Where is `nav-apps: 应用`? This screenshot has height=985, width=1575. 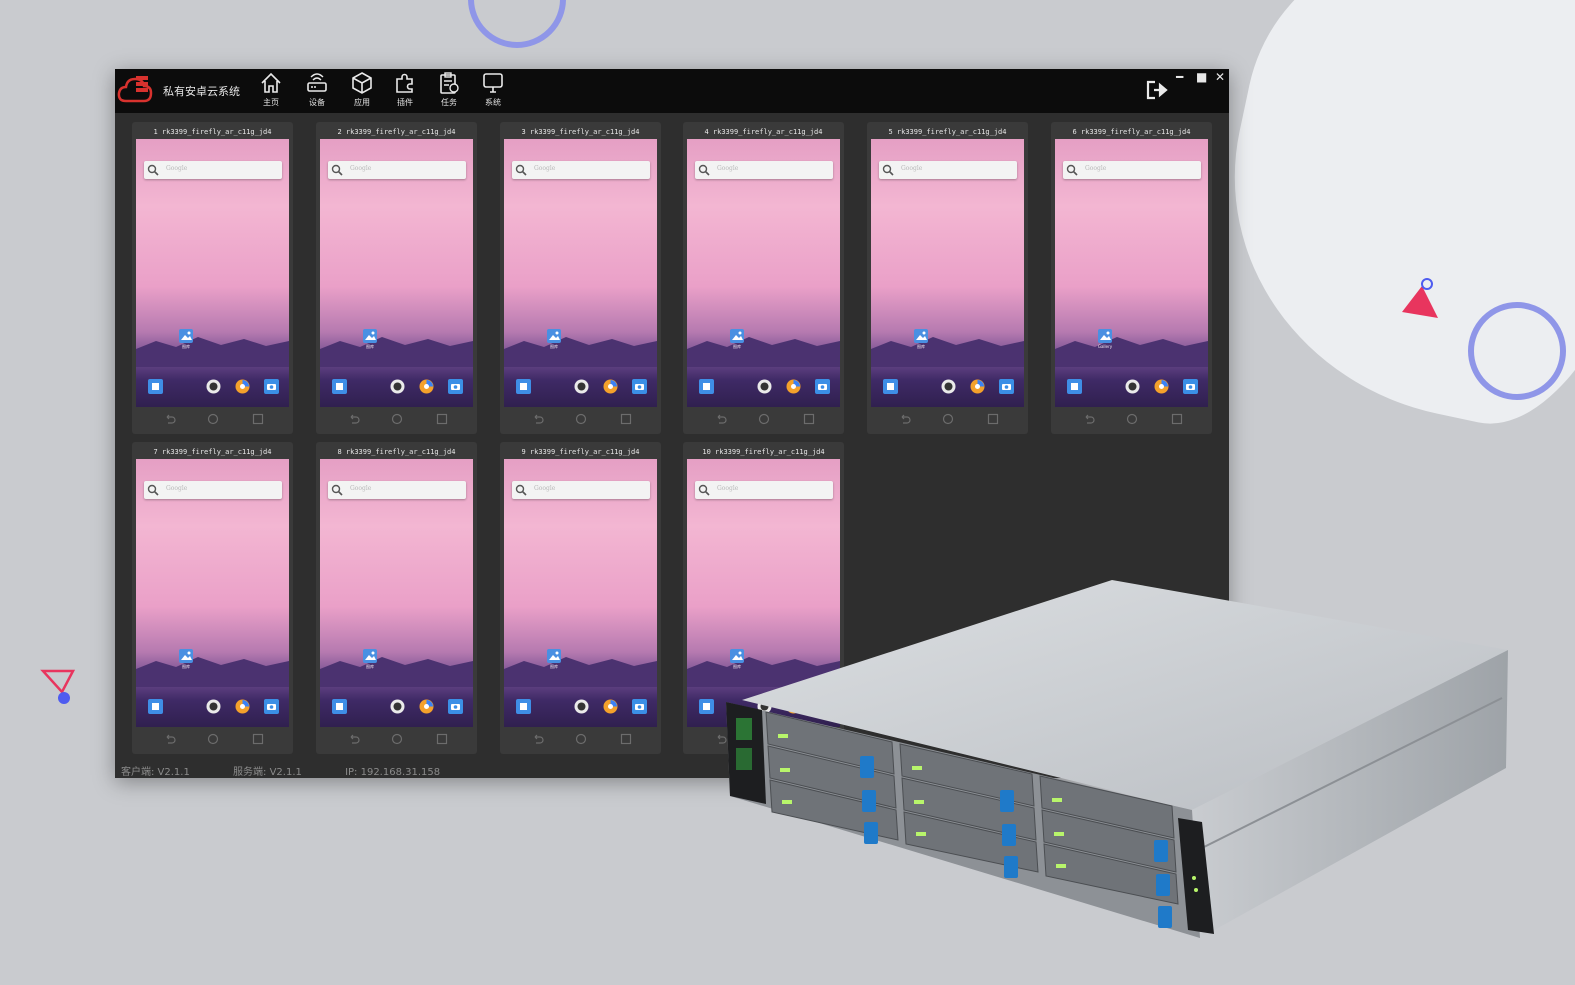 nav-apps: 应用 is located at coordinates (362, 91).